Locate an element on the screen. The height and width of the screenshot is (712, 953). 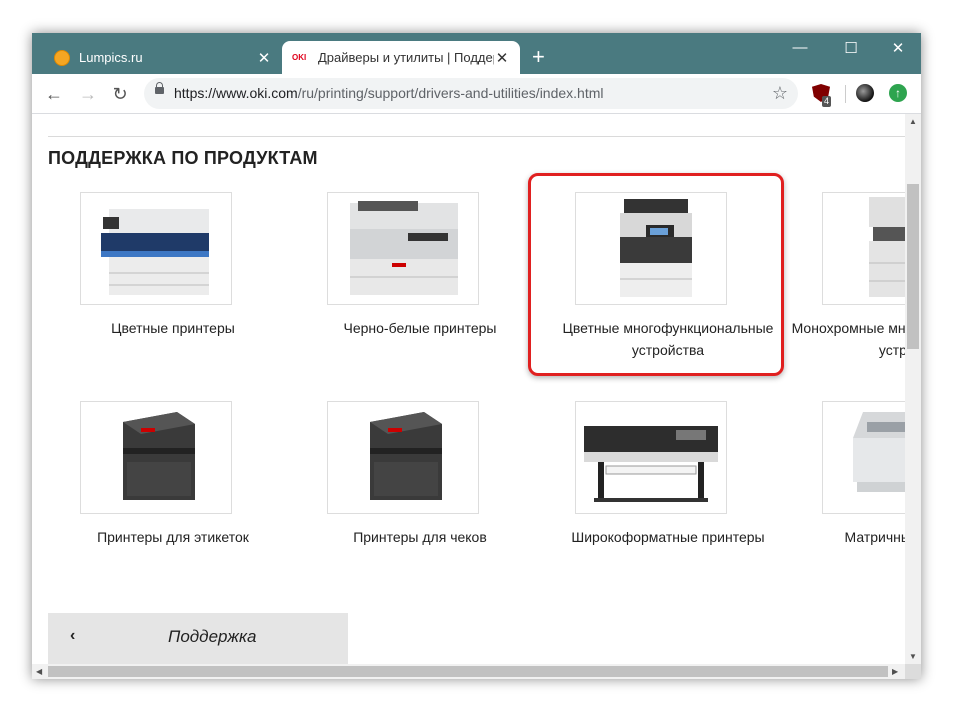
horizontal-scrollbar: ◀ ▶ is located at coordinates (468, 671).